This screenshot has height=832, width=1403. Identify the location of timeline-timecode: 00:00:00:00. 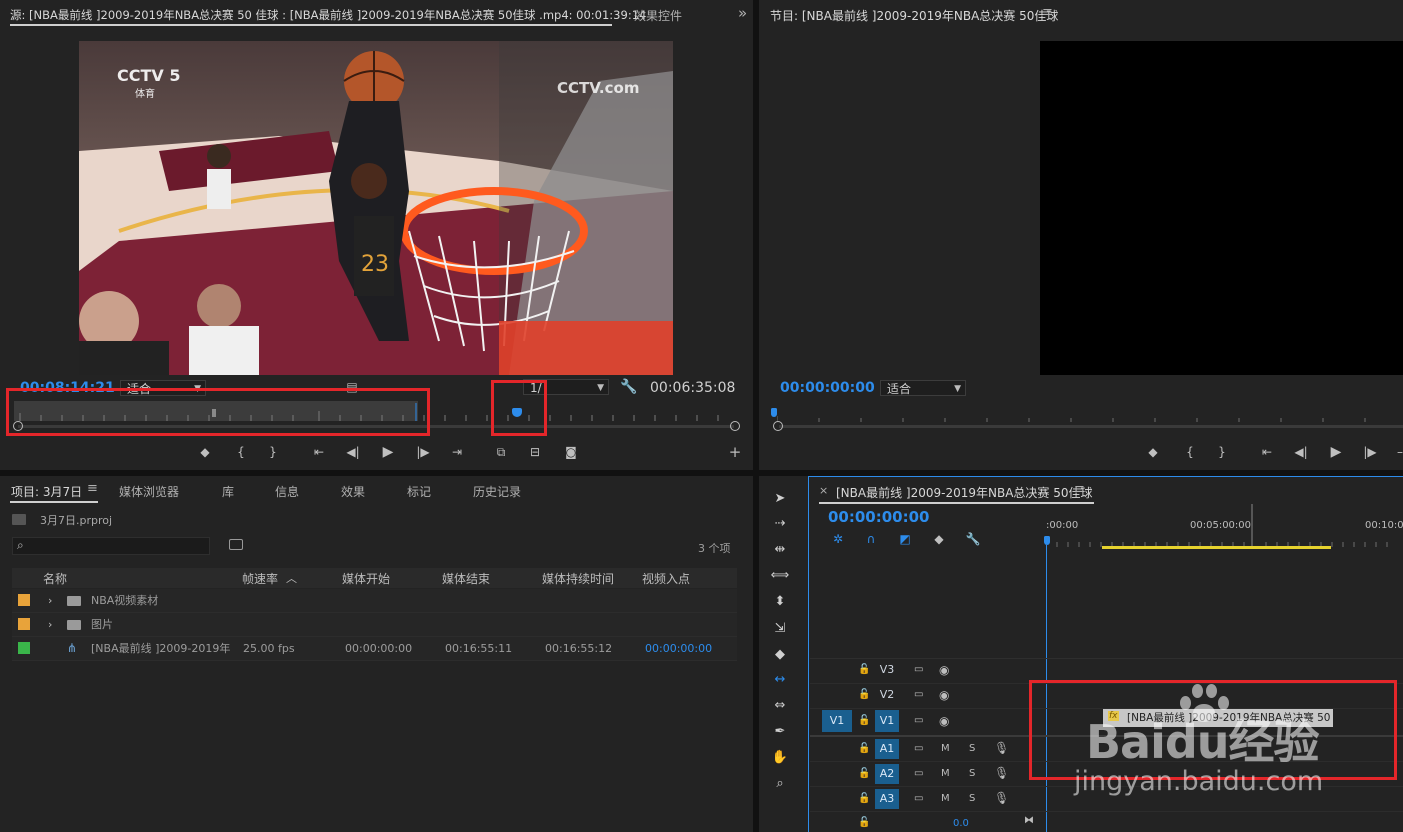
(879, 517).